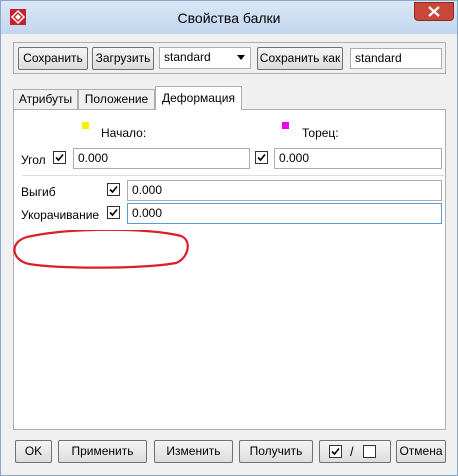  Describe the element at coordinates (421, 451) in the screenshot. I see `cancel-button: Отмена` at that location.